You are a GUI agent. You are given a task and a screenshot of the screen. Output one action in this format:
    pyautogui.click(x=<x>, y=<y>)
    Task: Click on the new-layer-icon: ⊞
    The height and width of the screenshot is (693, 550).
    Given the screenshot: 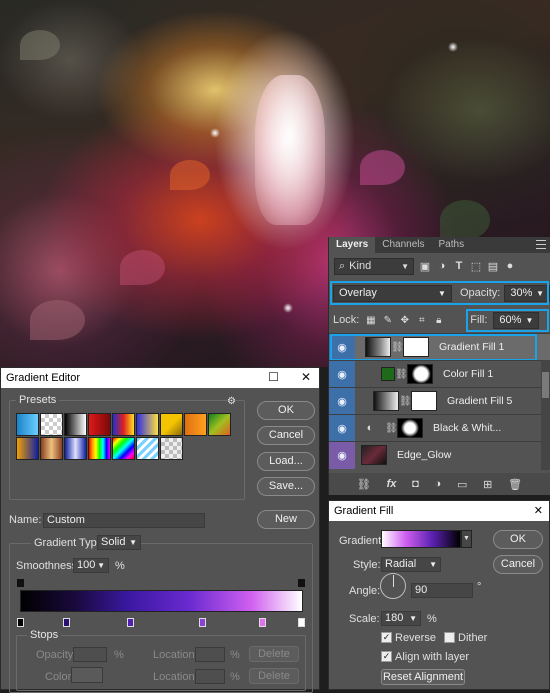 What is the action you would take?
    pyautogui.click(x=487, y=484)
    